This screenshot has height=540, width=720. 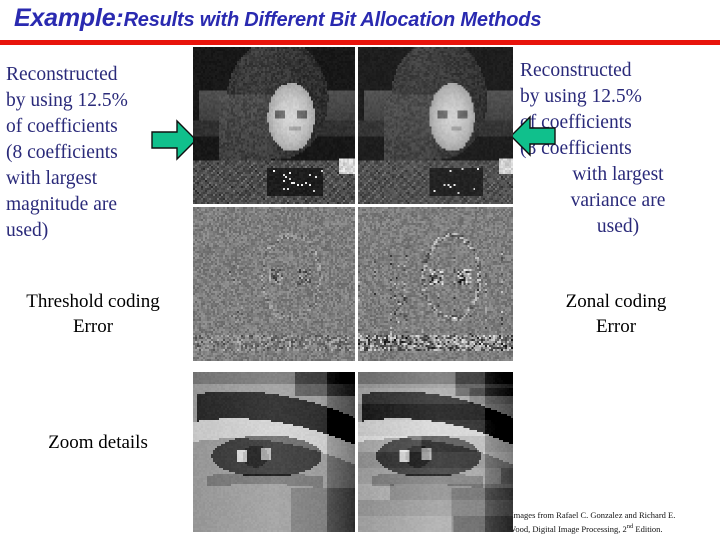 I want to click on left-description-line: magnitude are, so click(x=61, y=204).